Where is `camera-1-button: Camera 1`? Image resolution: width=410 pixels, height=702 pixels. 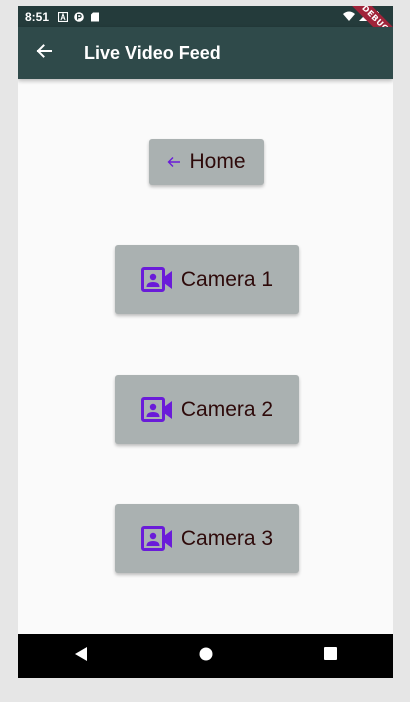
camera-1-button: Camera 1 is located at coordinates (207, 279).